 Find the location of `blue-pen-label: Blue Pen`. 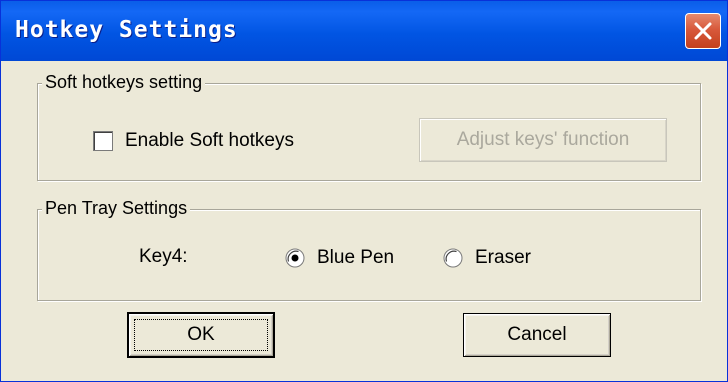

blue-pen-label: Blue Pen is located at coordinates (355, 258).